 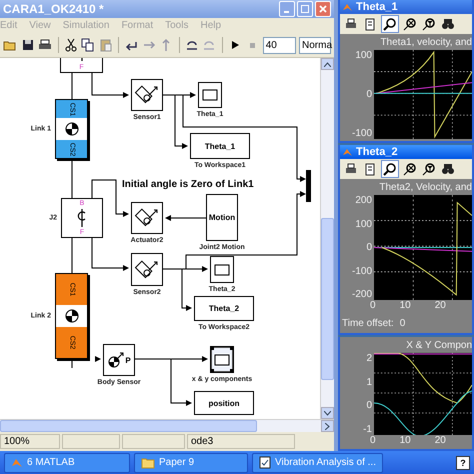 I want to click on menu-item: Tools, so click(x=176, y=25).